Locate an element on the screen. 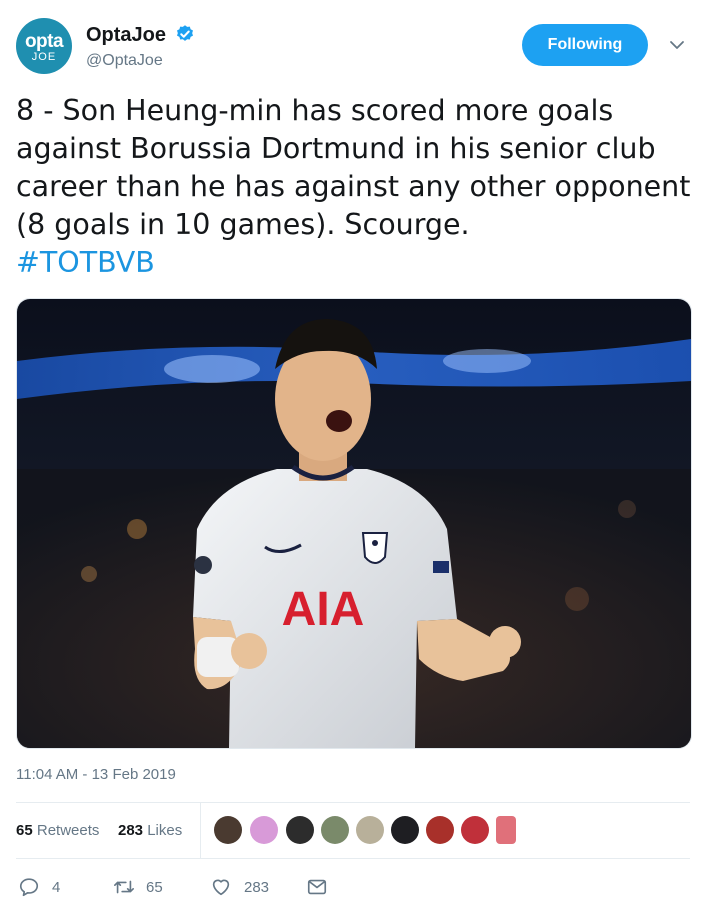  chevron-down-icon is located at coordinates (677, 45).